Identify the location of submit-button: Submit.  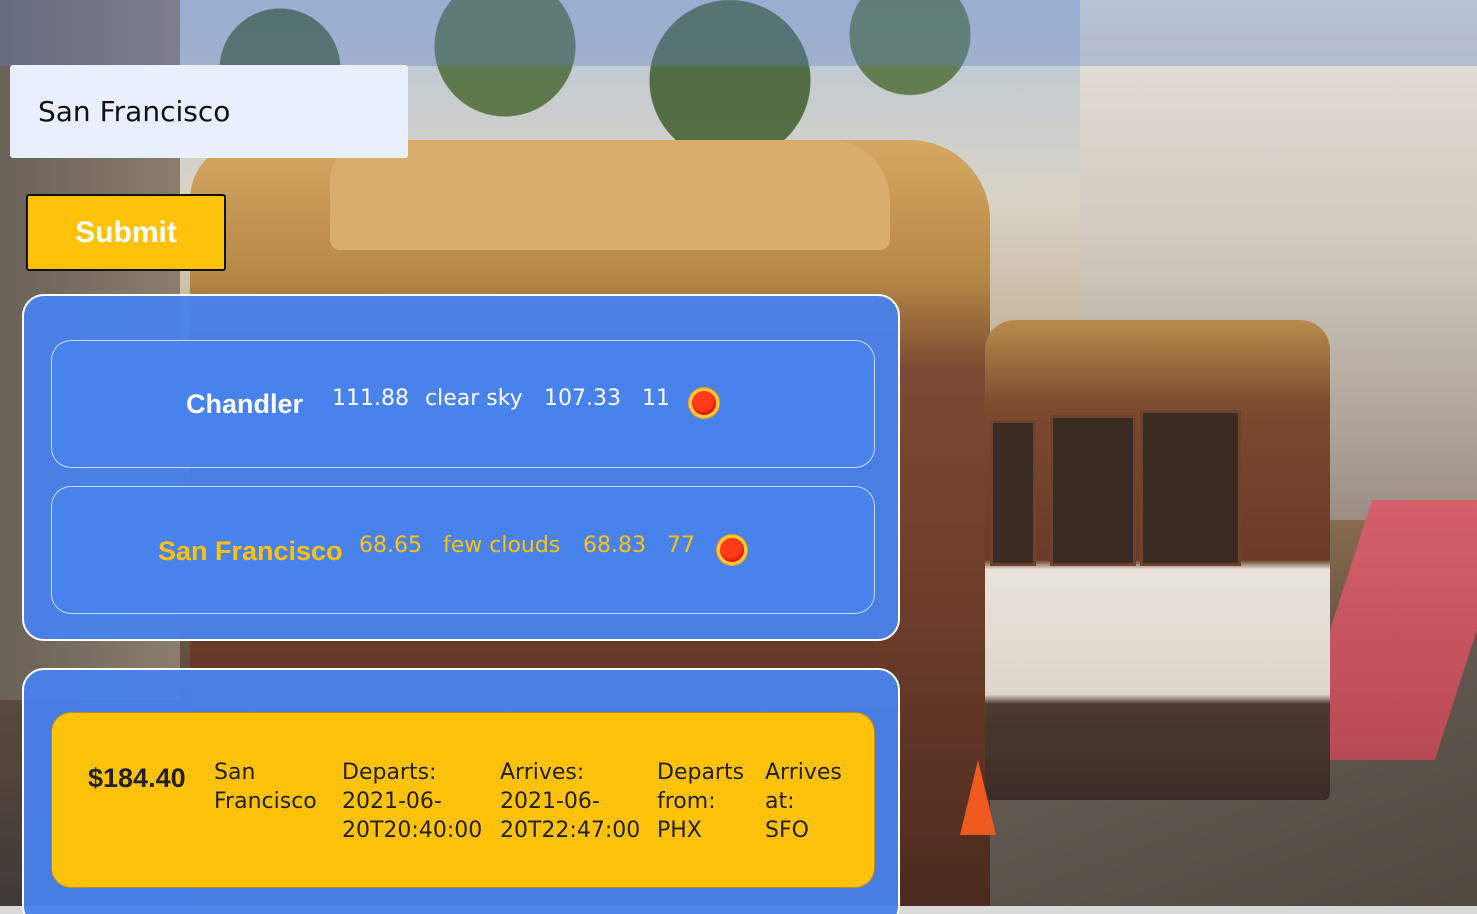
(126, 232).